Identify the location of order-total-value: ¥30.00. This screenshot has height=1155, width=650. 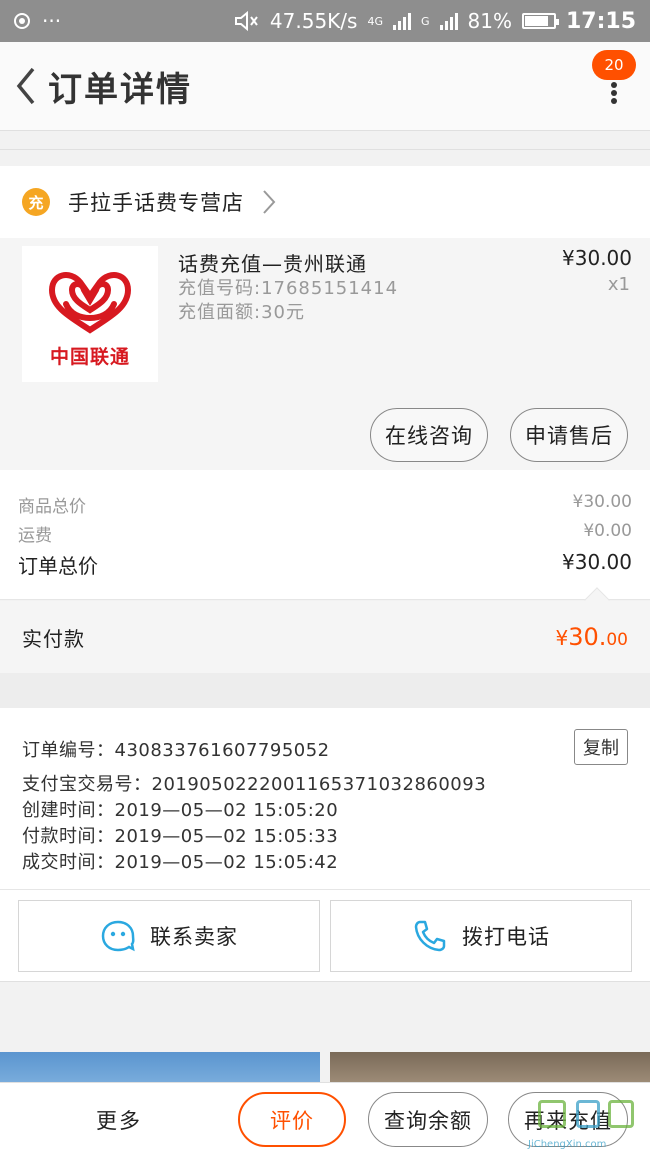
(597, 562).